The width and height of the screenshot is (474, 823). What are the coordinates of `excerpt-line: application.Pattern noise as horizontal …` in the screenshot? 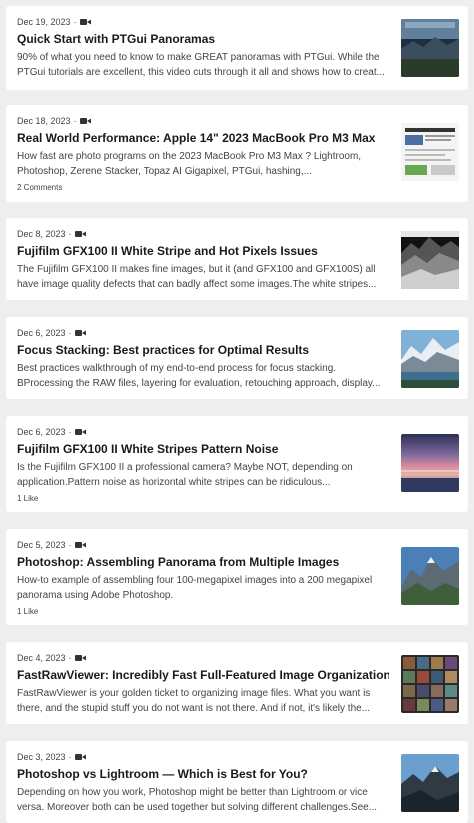 It's located at (174, 482).